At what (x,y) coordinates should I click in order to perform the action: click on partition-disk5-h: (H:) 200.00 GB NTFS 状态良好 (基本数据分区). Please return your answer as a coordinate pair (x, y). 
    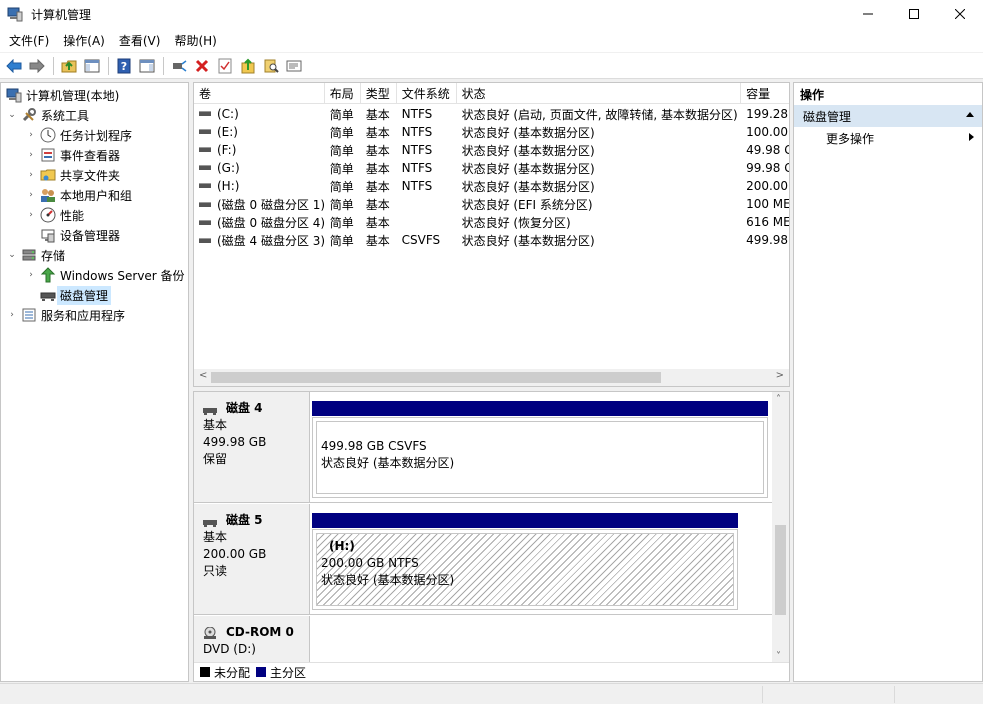
    Looking at the image, I should click on (525, 561).